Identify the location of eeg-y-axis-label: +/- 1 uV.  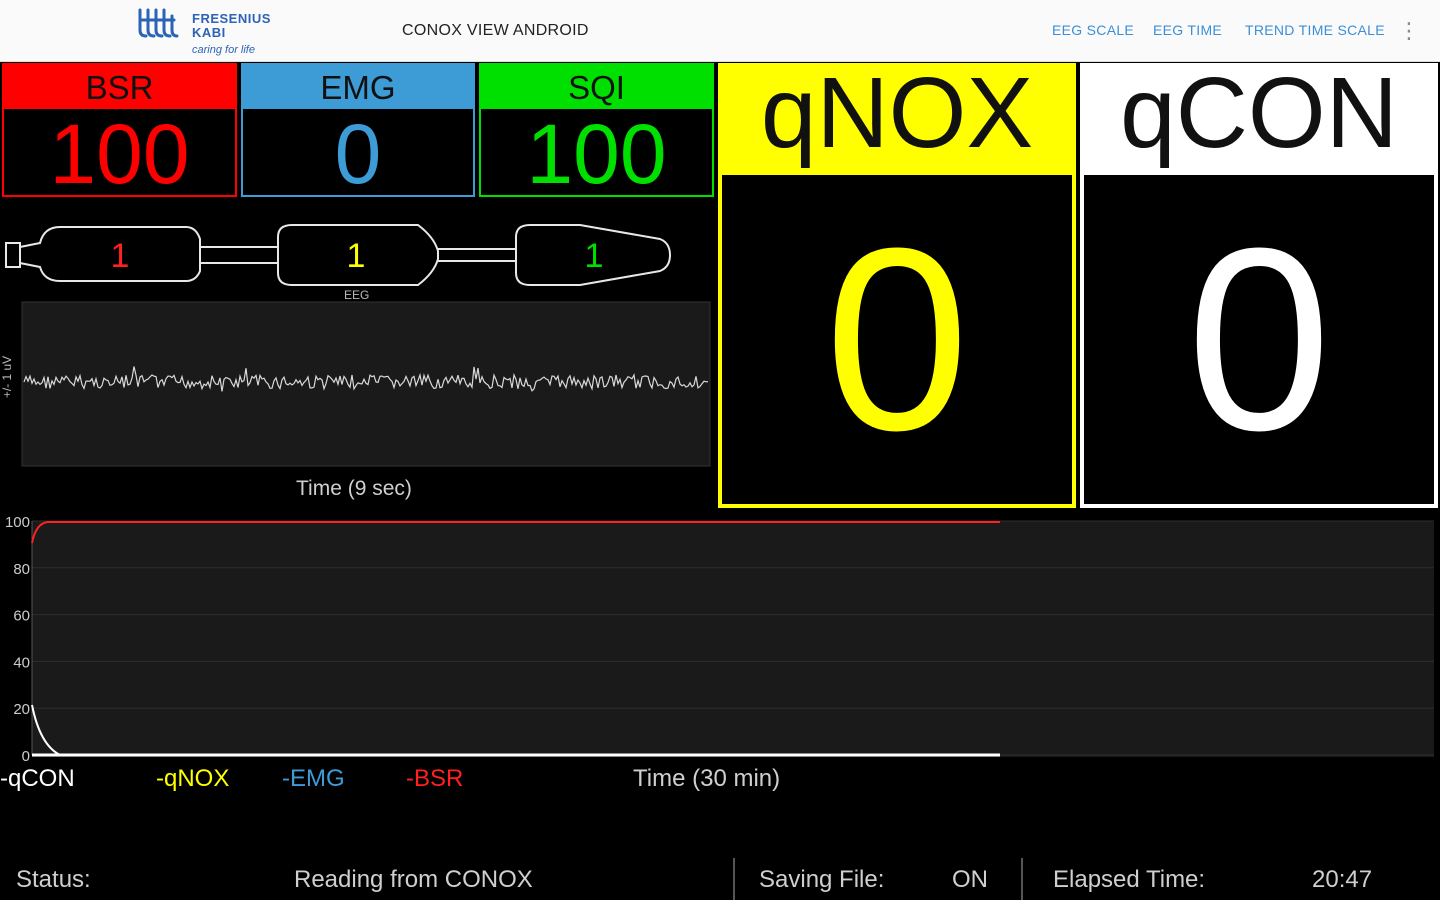
(7, 377).